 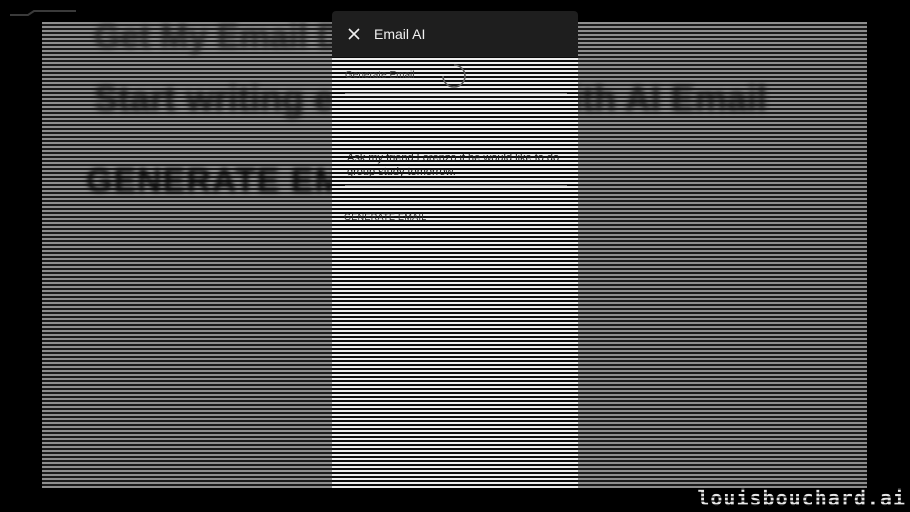 What do you see at coordinates (456, 185) in the screenshot?
I see `prompt-input-underline` at bounding box center [456, 185].